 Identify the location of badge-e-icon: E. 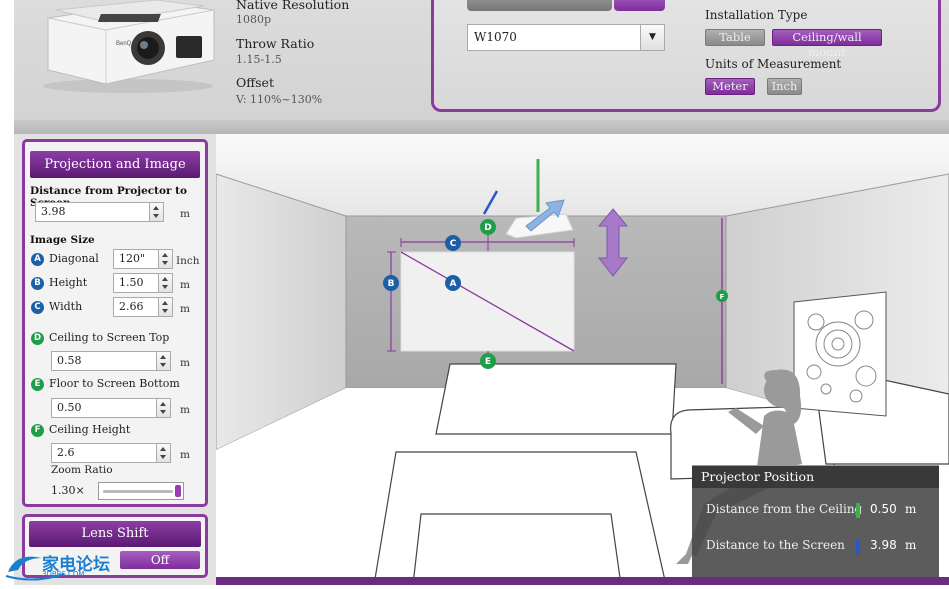
(37, 384).